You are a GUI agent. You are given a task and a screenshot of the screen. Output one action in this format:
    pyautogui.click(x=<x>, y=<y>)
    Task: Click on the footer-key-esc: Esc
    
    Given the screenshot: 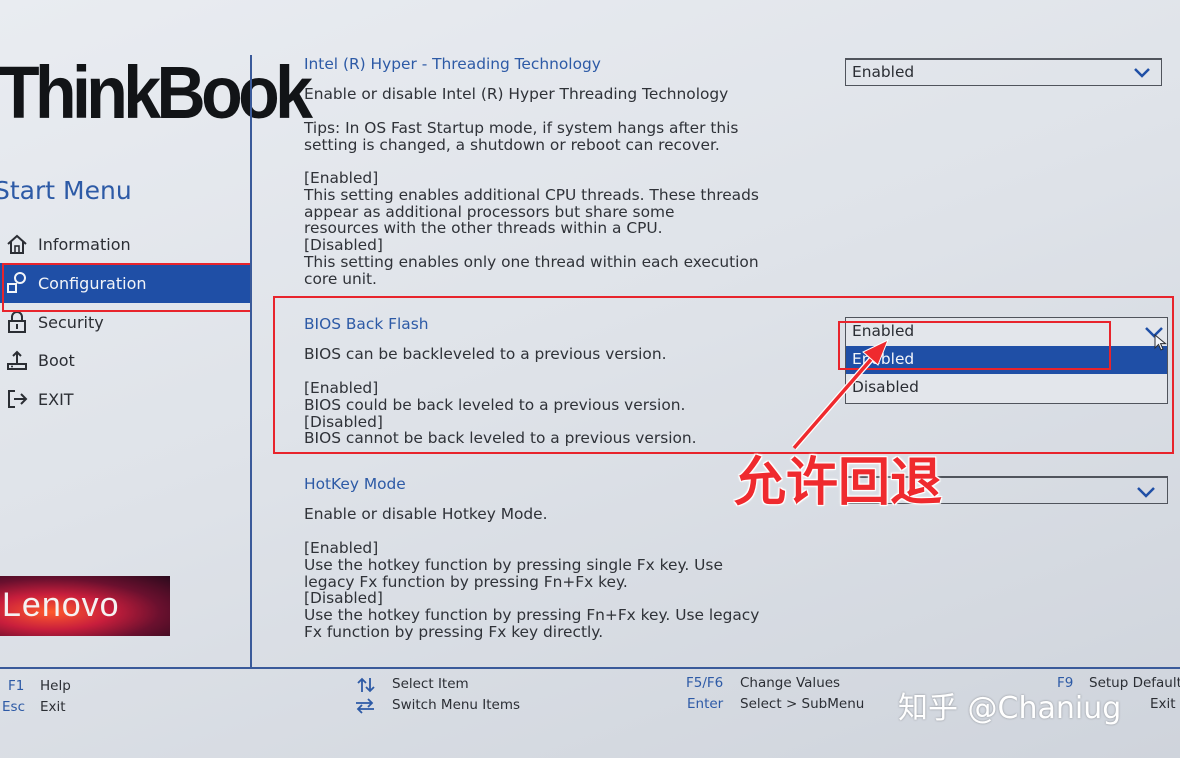 What is the action you would take?
    pyautogui.click(x=13, y=707)
    